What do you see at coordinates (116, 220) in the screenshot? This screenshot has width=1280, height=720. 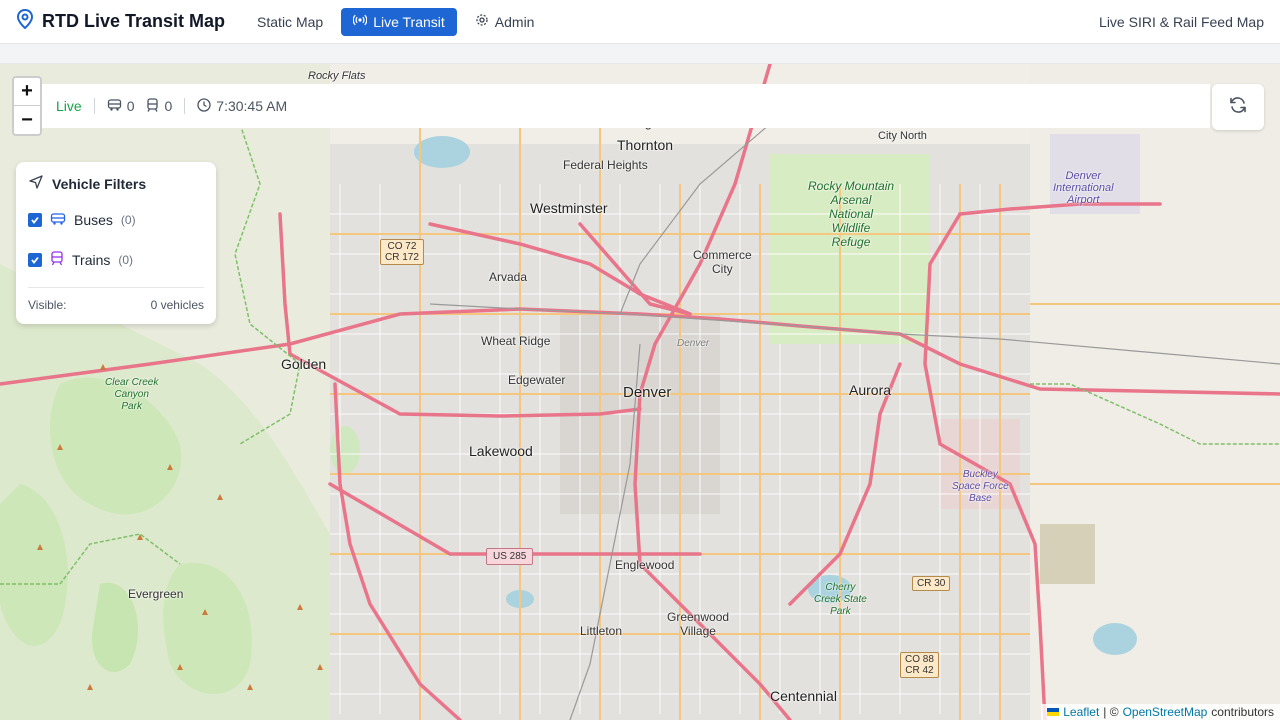 I see `filter-buses: Buses (0)` at bounding box center [116, 220].